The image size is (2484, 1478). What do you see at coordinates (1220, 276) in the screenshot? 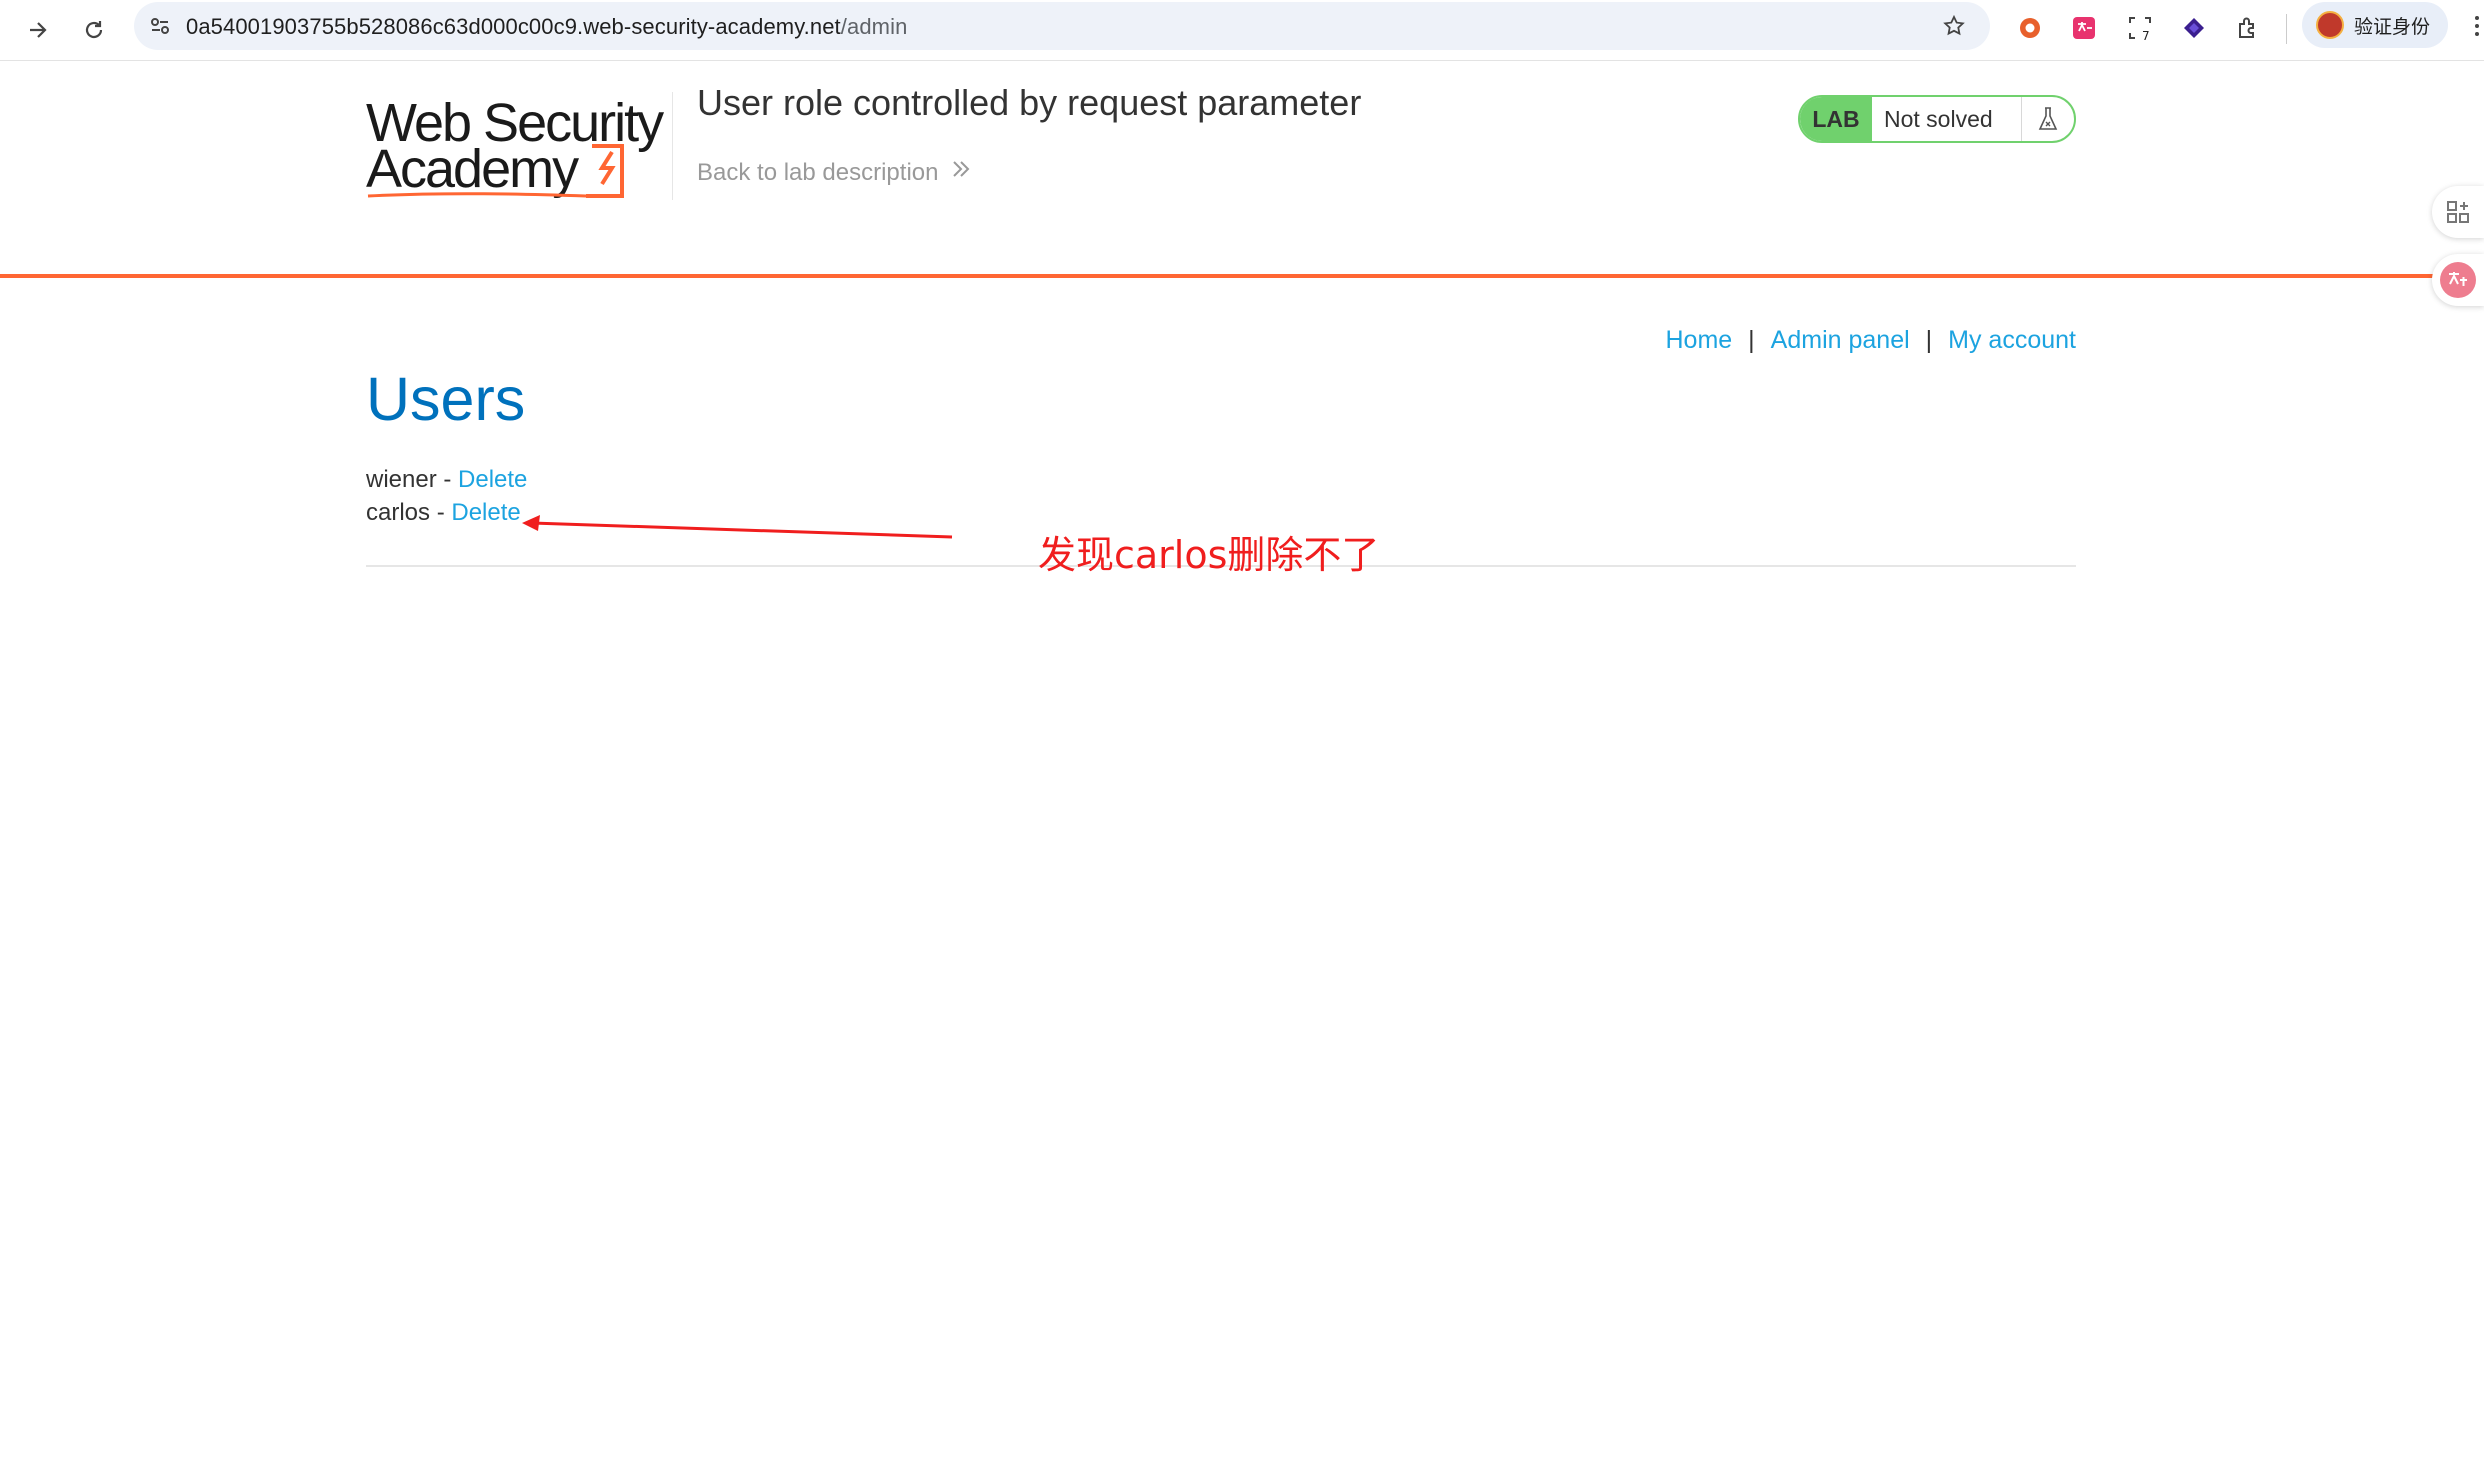
I see `header-accent-rule` at bounding box center [1220, 276].